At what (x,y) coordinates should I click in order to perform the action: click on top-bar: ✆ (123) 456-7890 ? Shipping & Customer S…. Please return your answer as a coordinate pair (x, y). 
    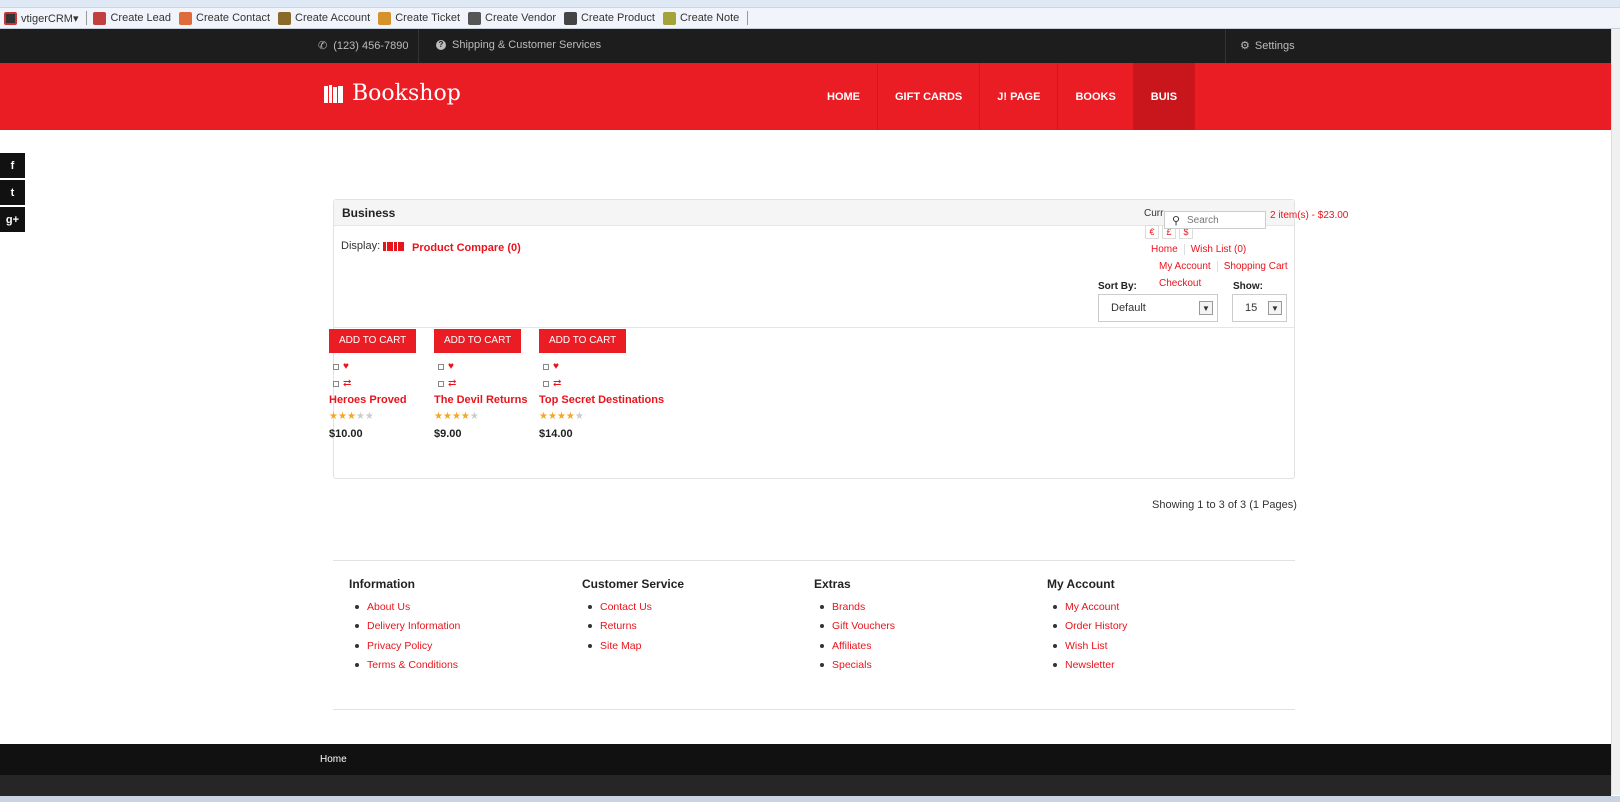
    Looking at the image, I should click on (805, 46).